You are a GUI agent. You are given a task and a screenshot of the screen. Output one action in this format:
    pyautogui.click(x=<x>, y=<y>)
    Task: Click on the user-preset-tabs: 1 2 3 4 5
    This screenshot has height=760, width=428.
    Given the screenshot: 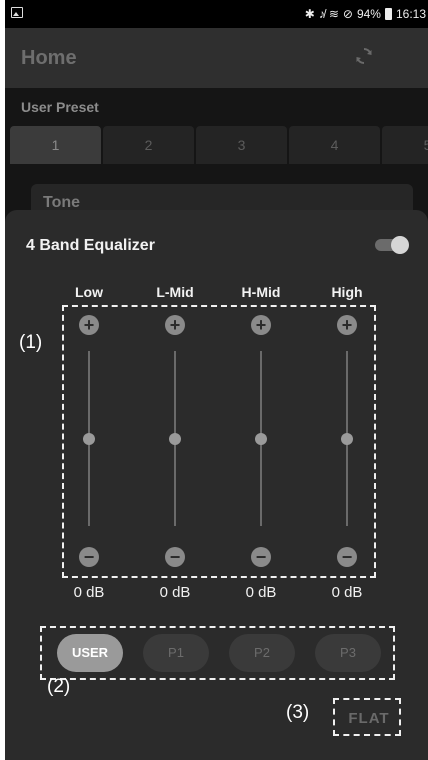 What is the action you would take?
    pyautogui.click(x=219, y=145)
    